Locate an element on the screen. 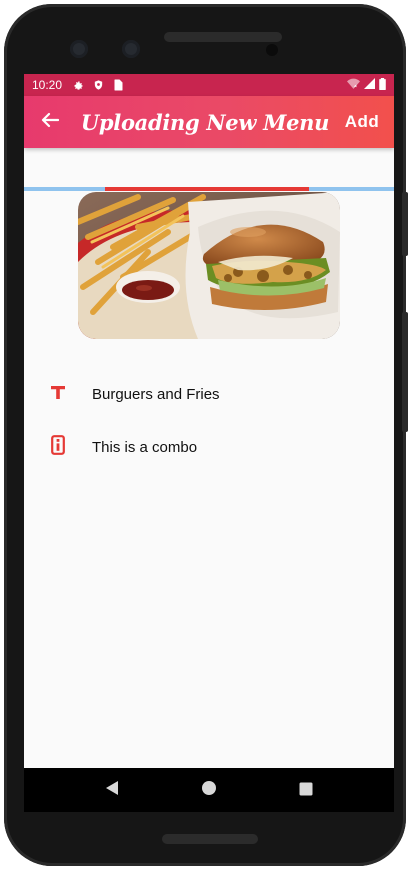 The width and height of the screenshot is (412, 870). app-bar: Uploading New Menu Add is located at coordinates (209, 122).